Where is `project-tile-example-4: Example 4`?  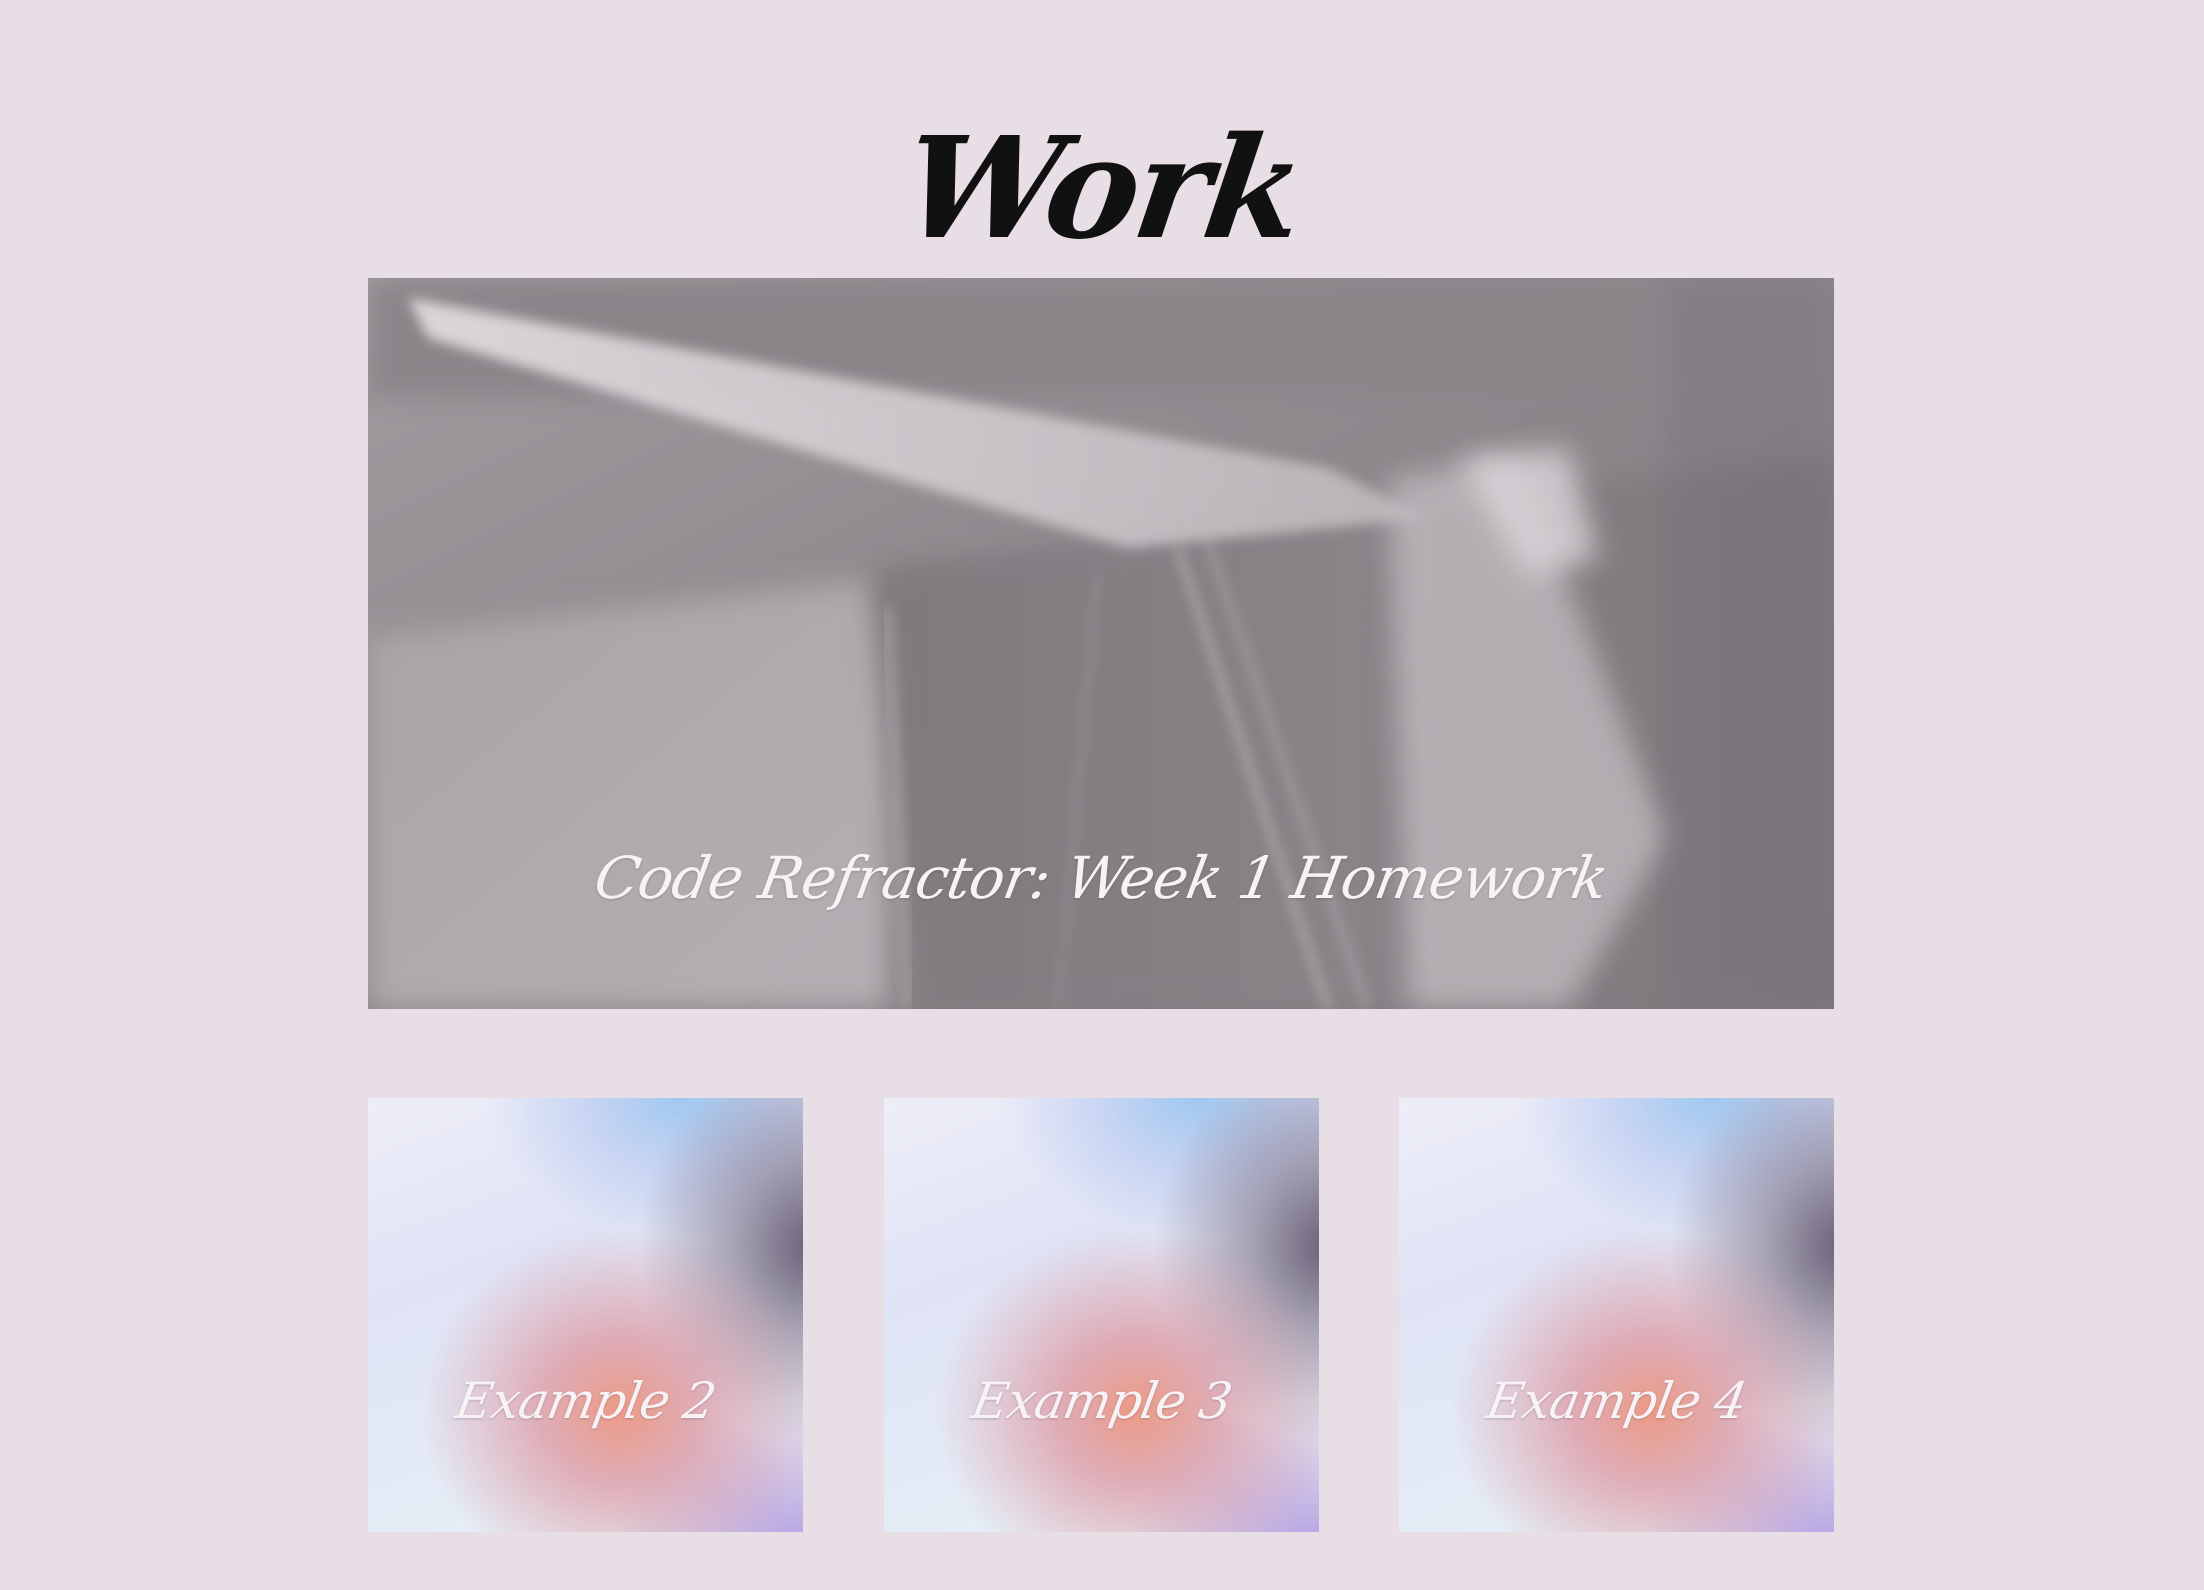
project-tile-example-4: Example 4 is located at coordinates (1616, 1315).